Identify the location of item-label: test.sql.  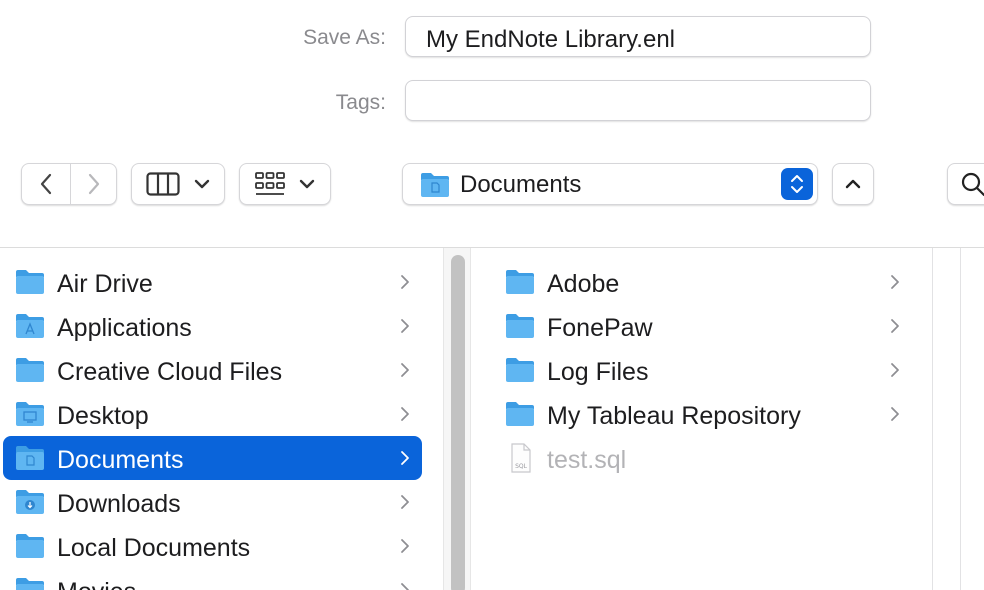
(587, 460).